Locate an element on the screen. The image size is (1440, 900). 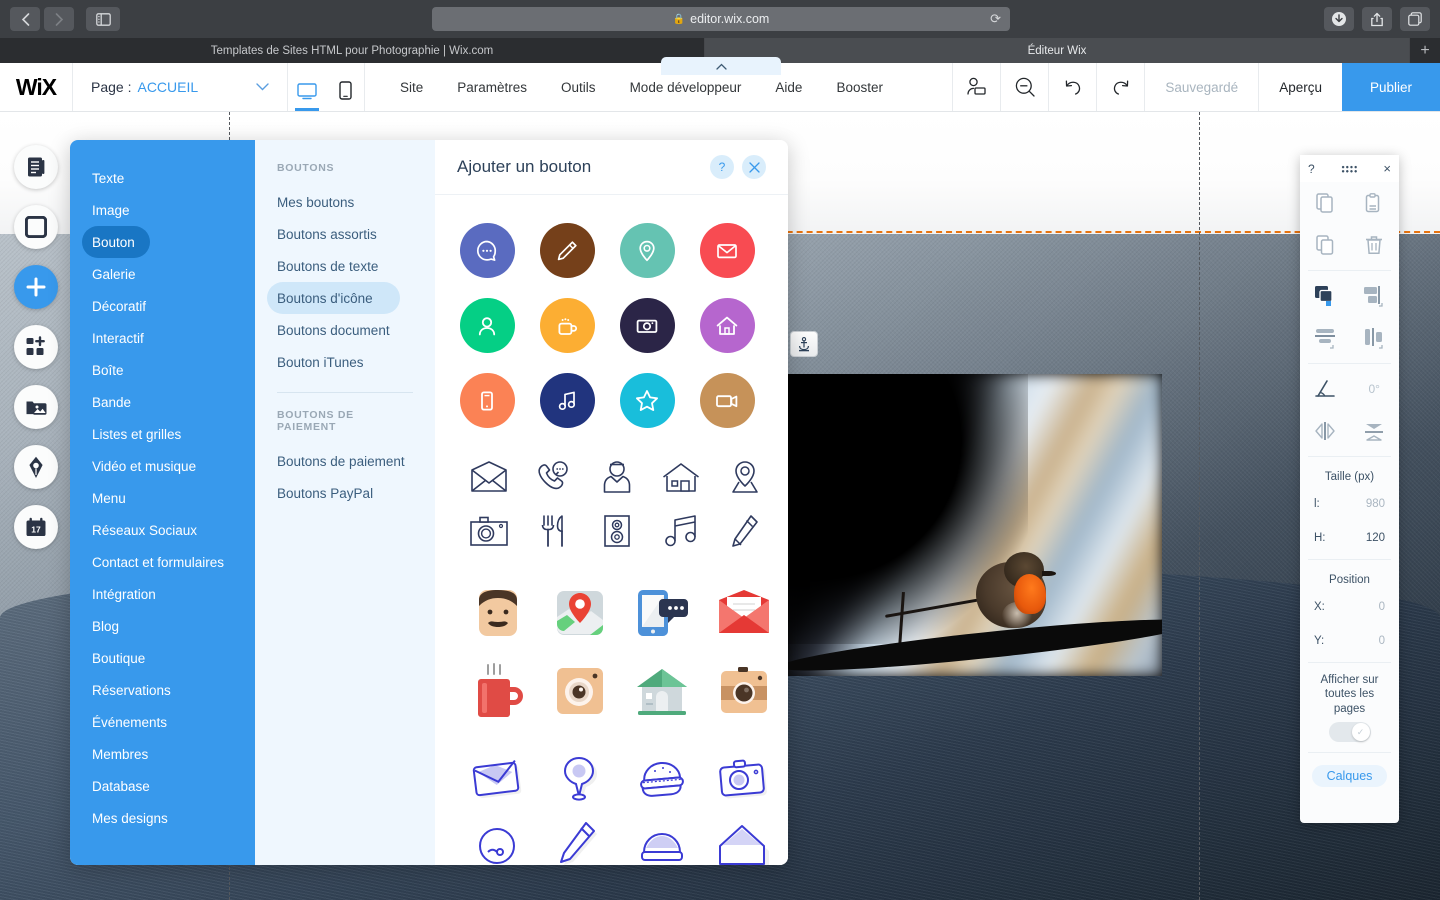
flip-horizontal-button is located at coordinates (1325, 431).